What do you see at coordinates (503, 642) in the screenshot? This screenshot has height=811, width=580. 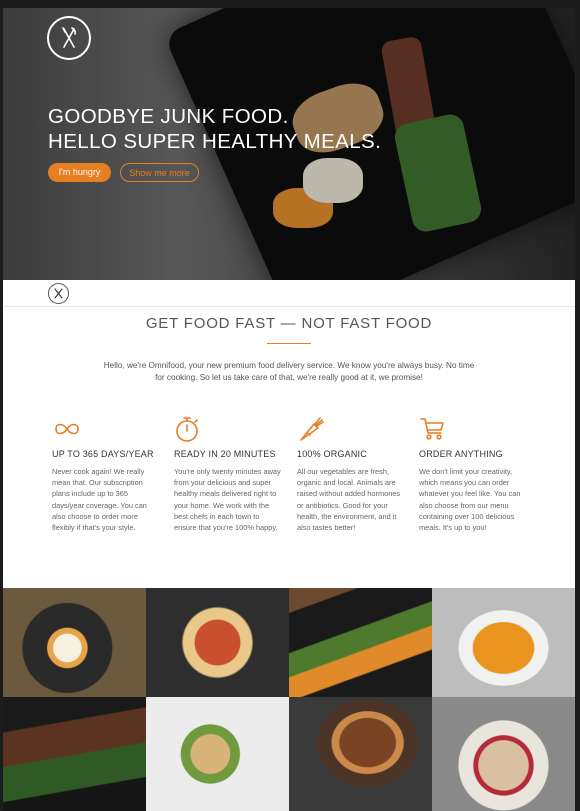 I see `pumpkin-soup-photo` at bounding box center [503, 642].